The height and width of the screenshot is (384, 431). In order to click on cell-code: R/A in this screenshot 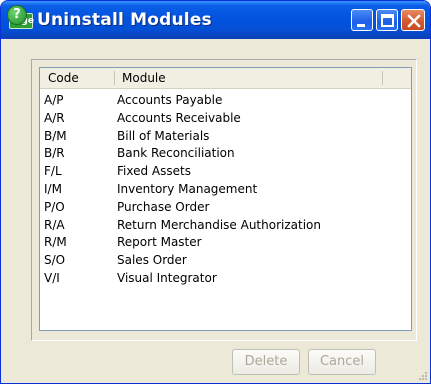, I will do `click(54, 224)`.